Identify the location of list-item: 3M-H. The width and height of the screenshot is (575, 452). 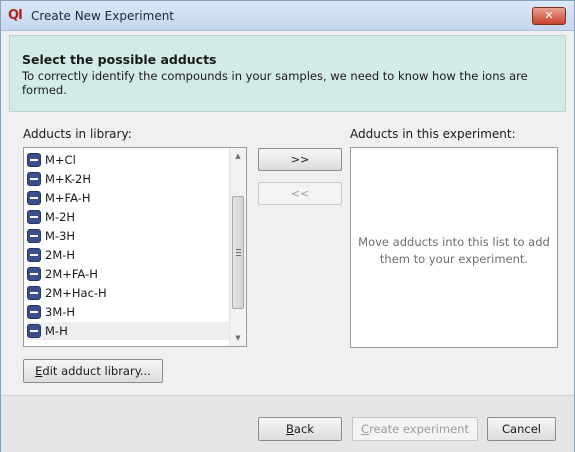
(127, 312).